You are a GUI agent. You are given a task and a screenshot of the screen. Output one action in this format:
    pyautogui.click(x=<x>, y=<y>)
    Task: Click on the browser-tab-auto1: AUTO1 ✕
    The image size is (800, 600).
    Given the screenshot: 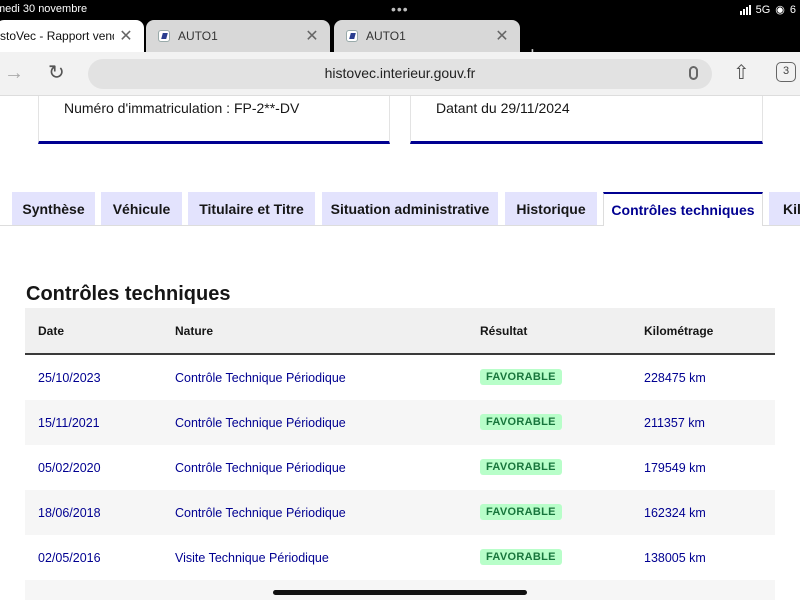 What is the action you would take?
    pyautogui.click(x=238, y=36)
    